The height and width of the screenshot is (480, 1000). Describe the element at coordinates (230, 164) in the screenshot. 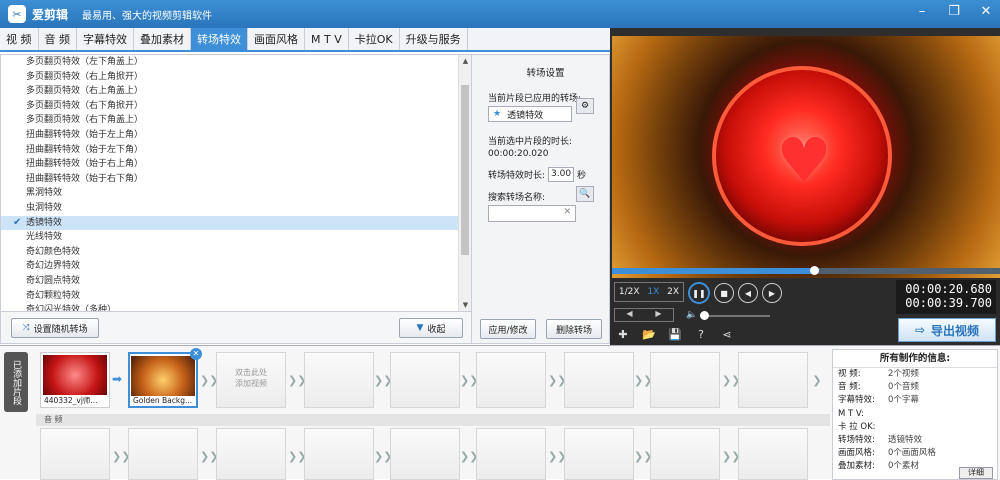

I see `transition-item: 扭曲翻转特效（始于右上角）` at that location.